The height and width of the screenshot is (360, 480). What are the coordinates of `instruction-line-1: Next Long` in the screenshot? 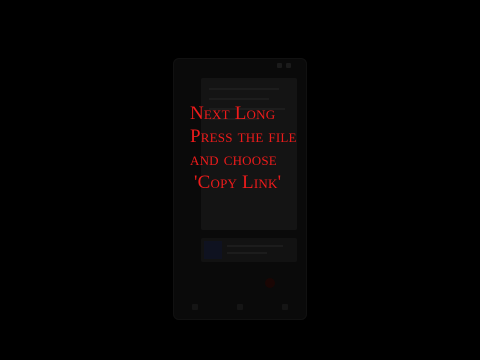 It's located at (233, 113).